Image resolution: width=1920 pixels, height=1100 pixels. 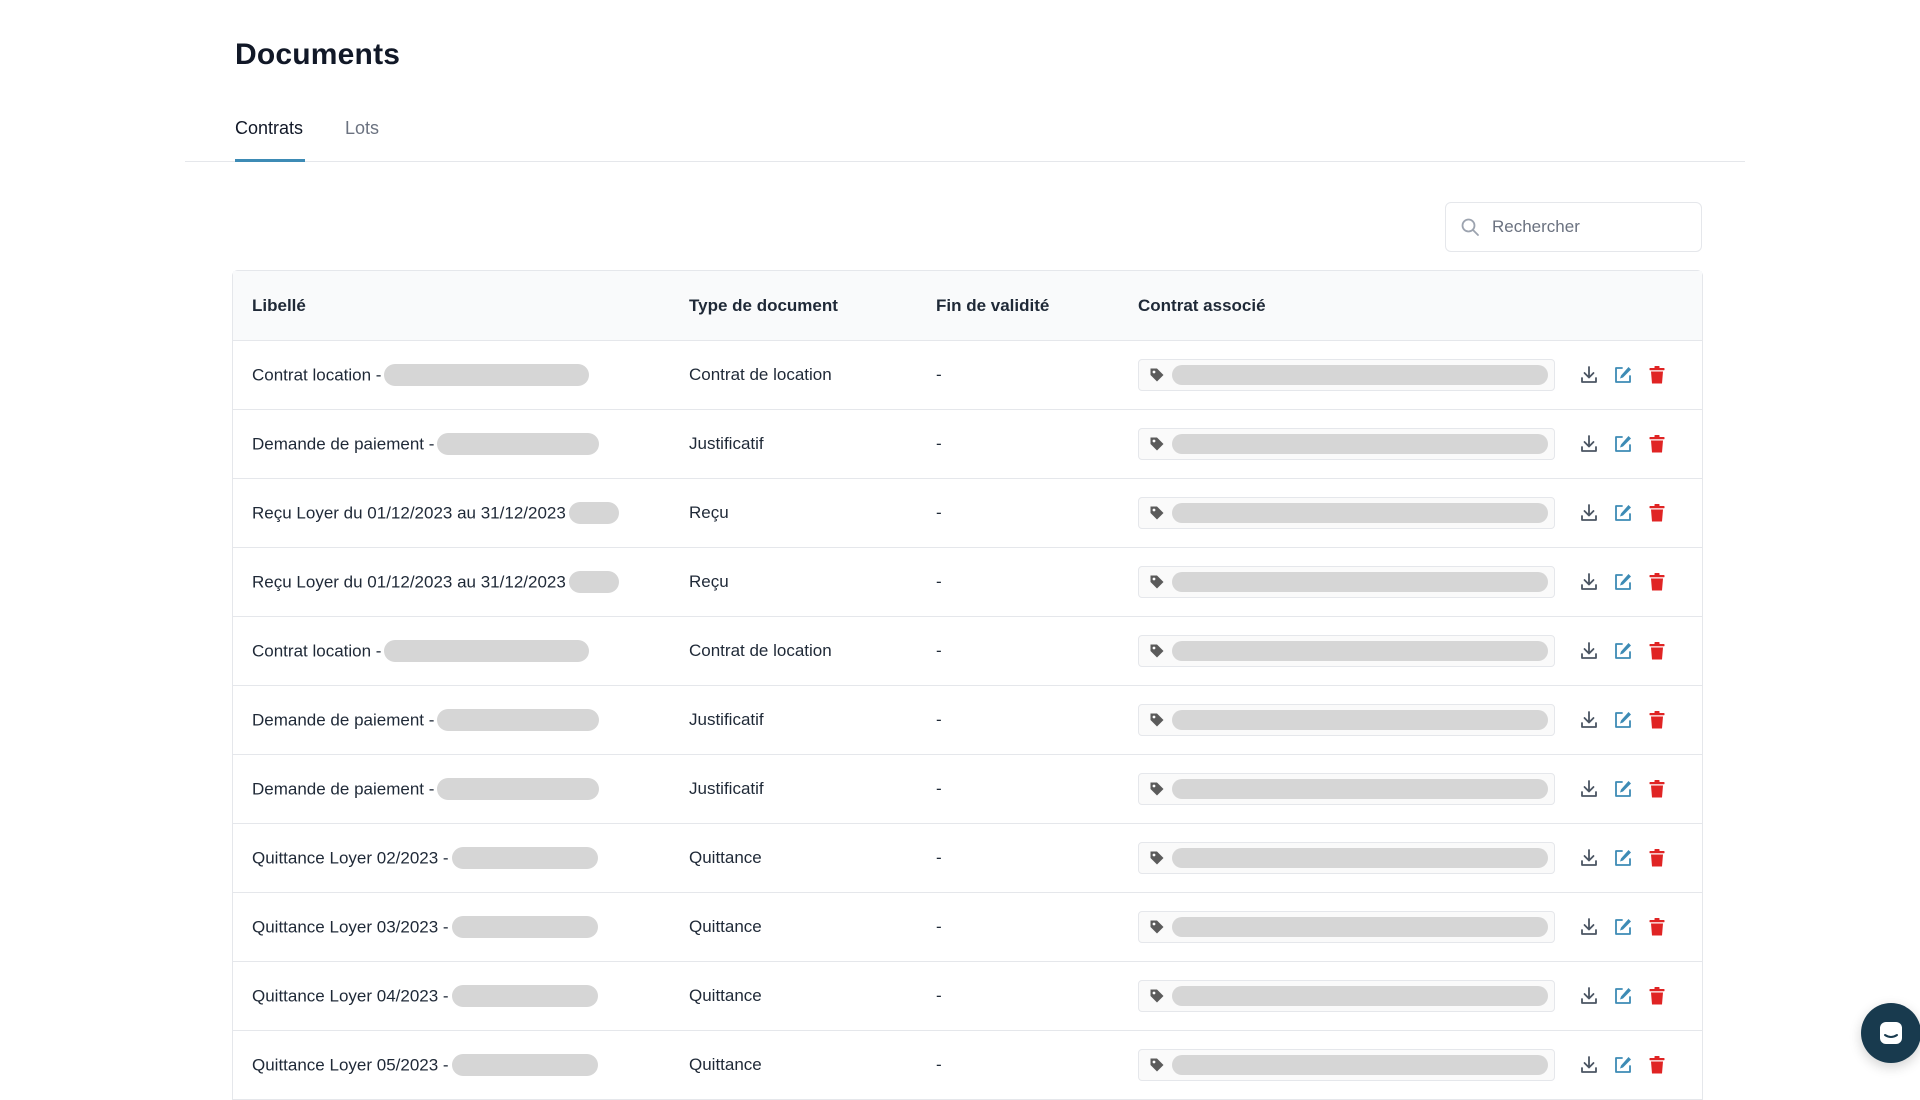 I want to click on tab-lots: Lots, so click(x=362, y=128).